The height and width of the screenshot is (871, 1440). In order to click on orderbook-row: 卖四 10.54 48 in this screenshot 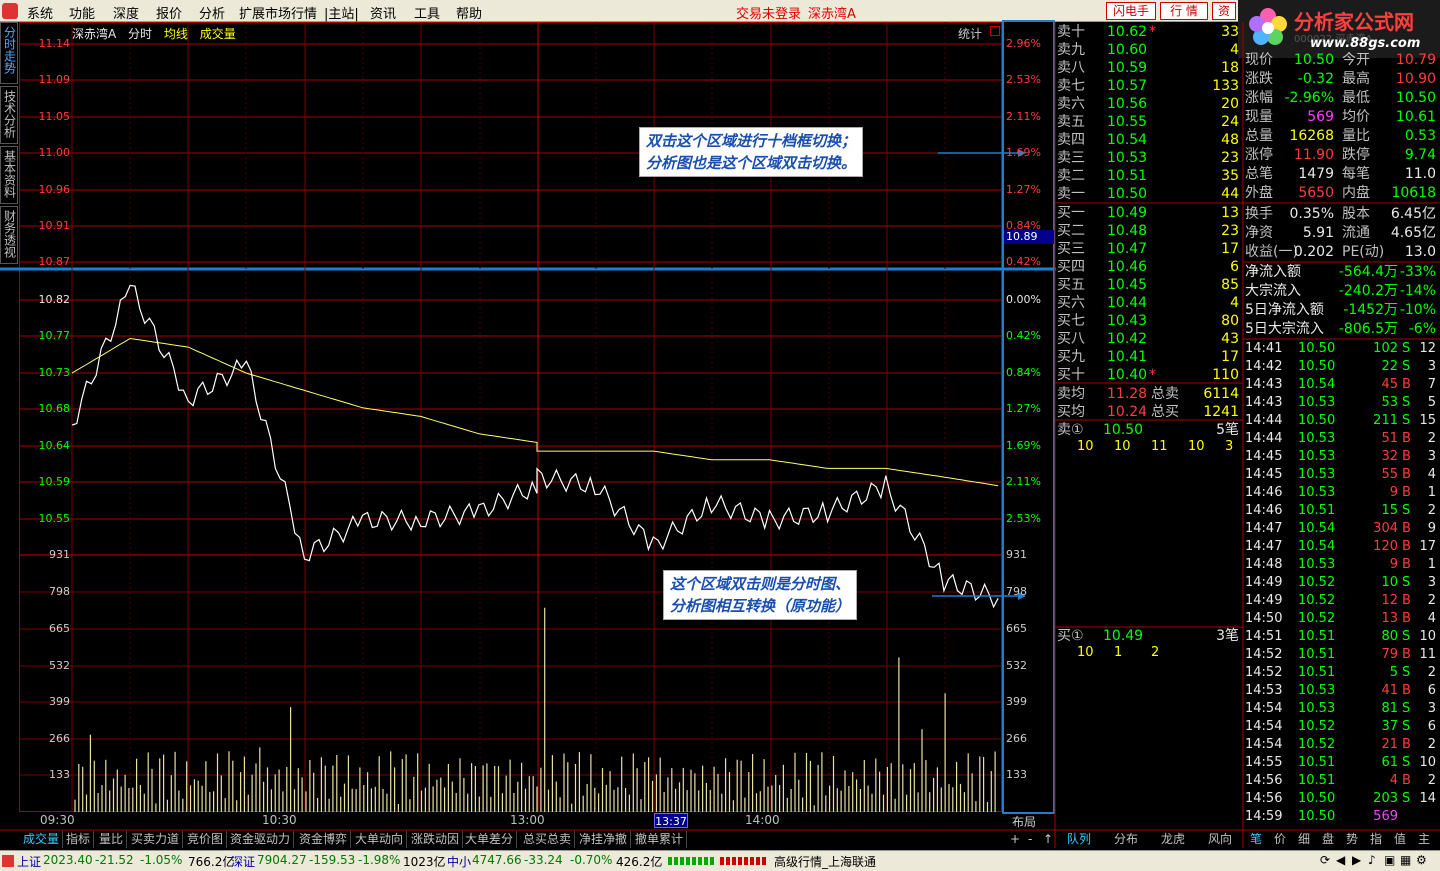, I will do `click(1149, 140)`.